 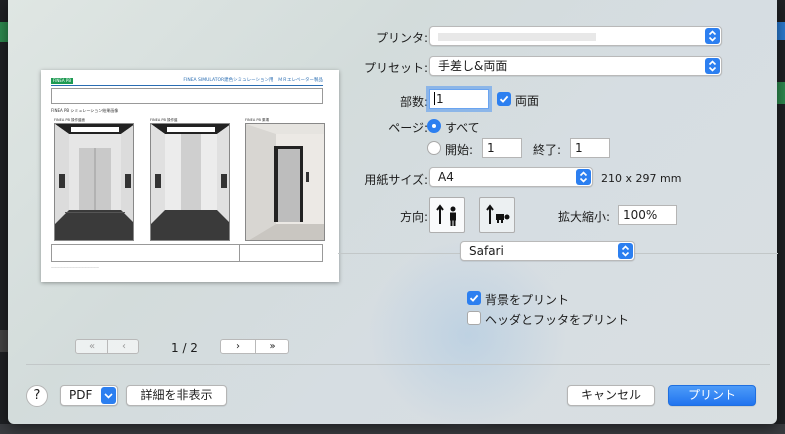 I want to click on copies-value: 1, so click(x=440, y=99).